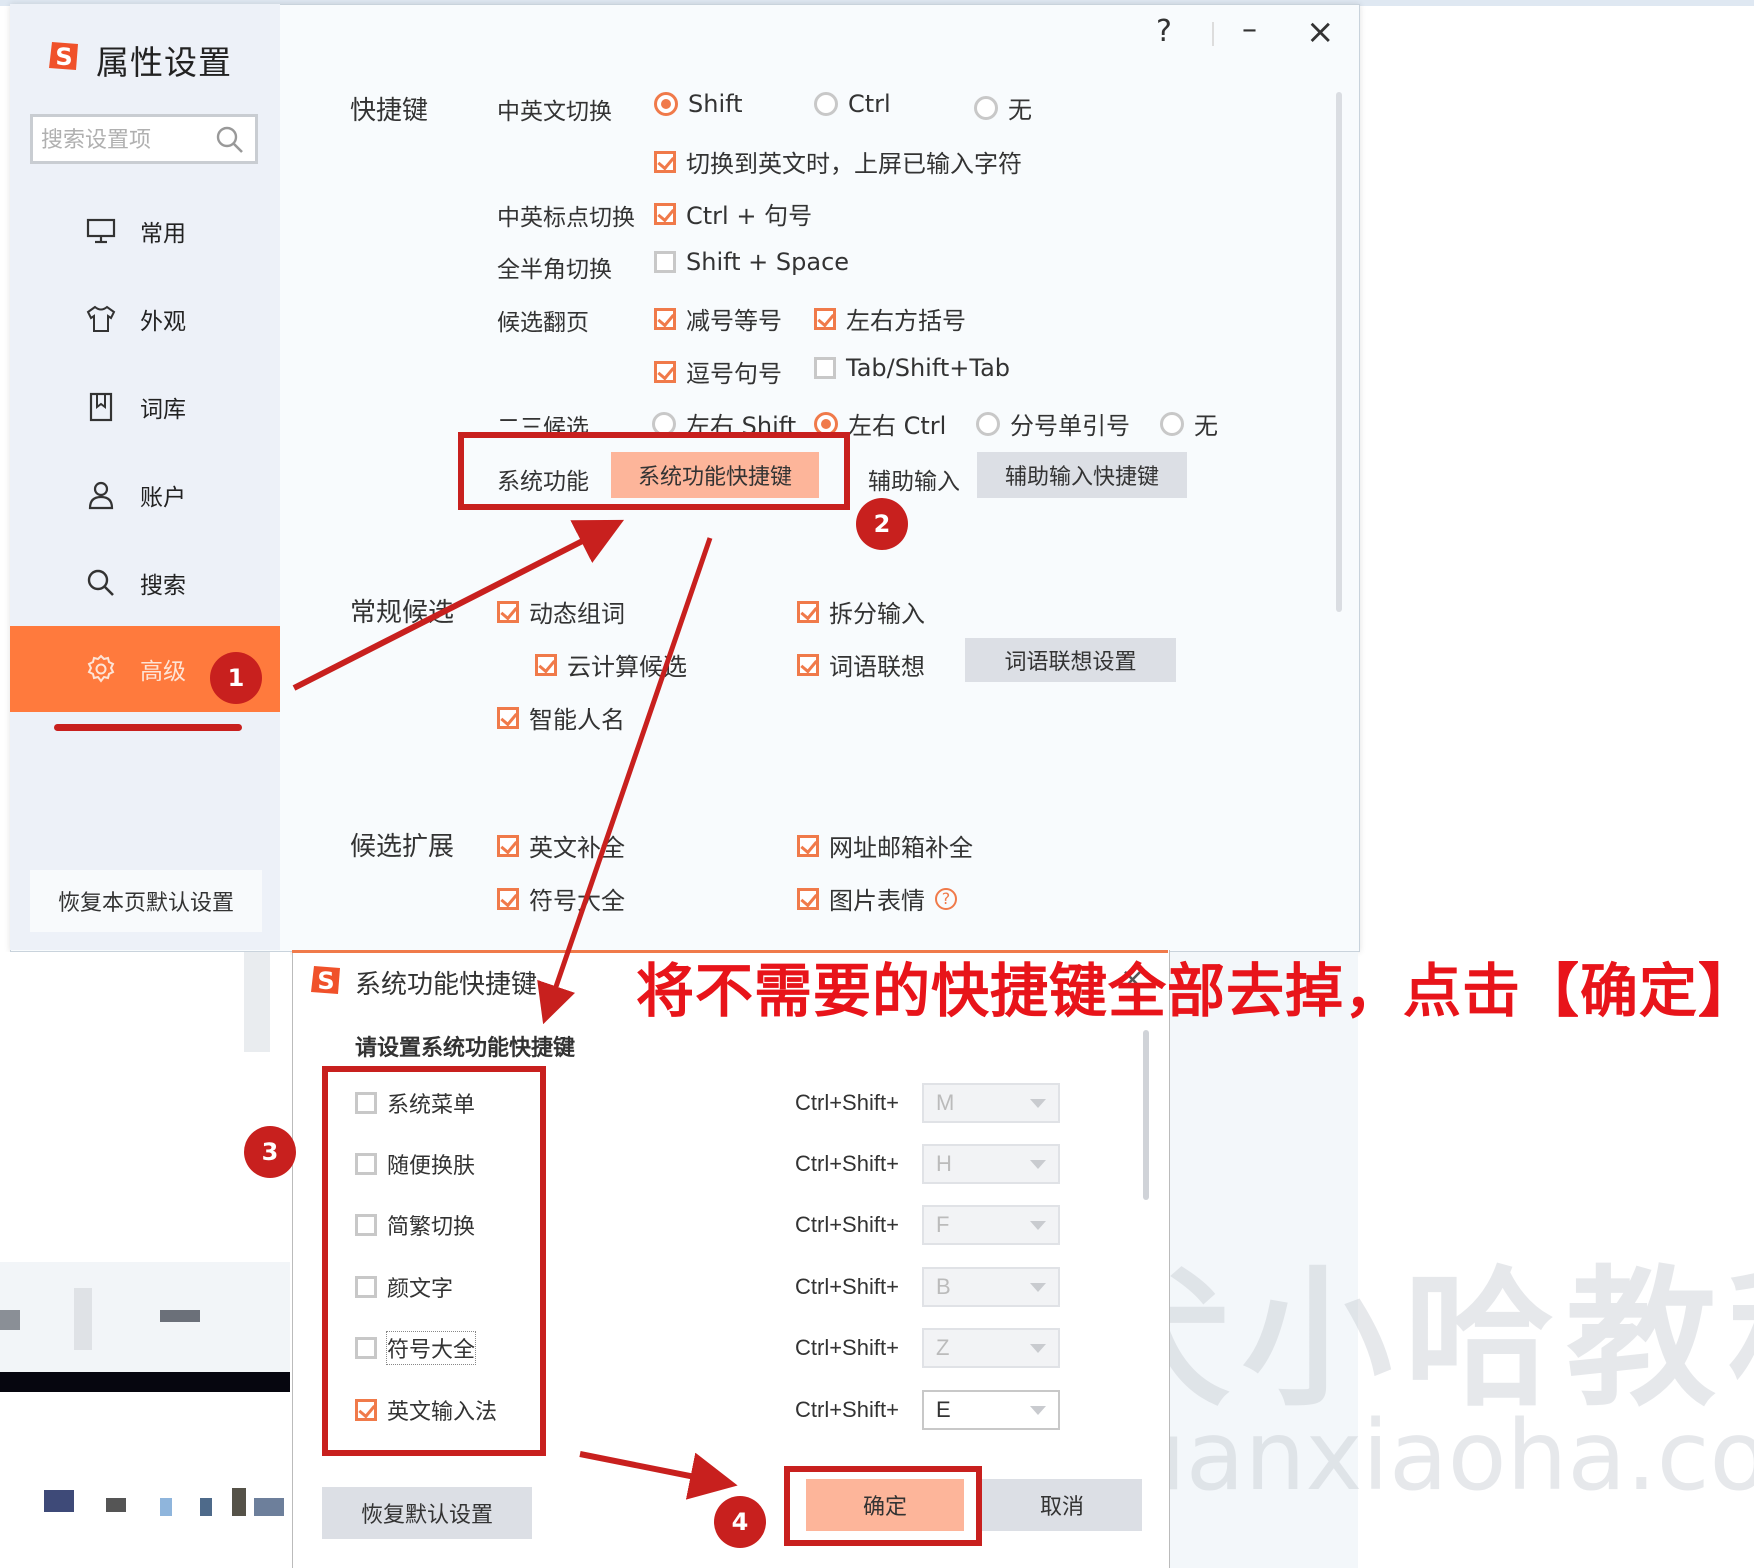 Image resolution: width=1754 pixels, height=1568 pixels. What do you see at coordinates (625, 781) in the screenshot?
I see `arrow-2-to-dialog` at bounding box center [625, 781].